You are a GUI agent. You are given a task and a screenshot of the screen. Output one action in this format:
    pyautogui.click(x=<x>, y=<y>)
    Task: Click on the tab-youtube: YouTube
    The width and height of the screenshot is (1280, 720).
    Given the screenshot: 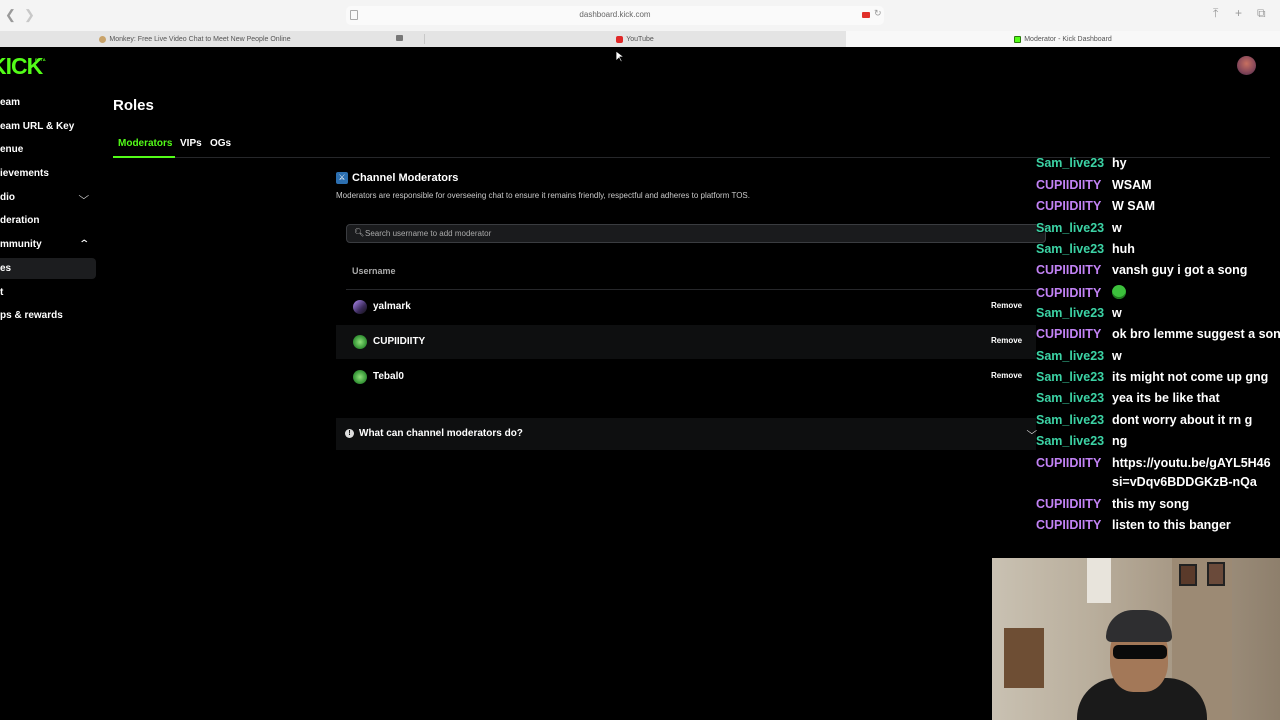 What is the action you would take?
    pyautogui.click(x=635, y=39)
    